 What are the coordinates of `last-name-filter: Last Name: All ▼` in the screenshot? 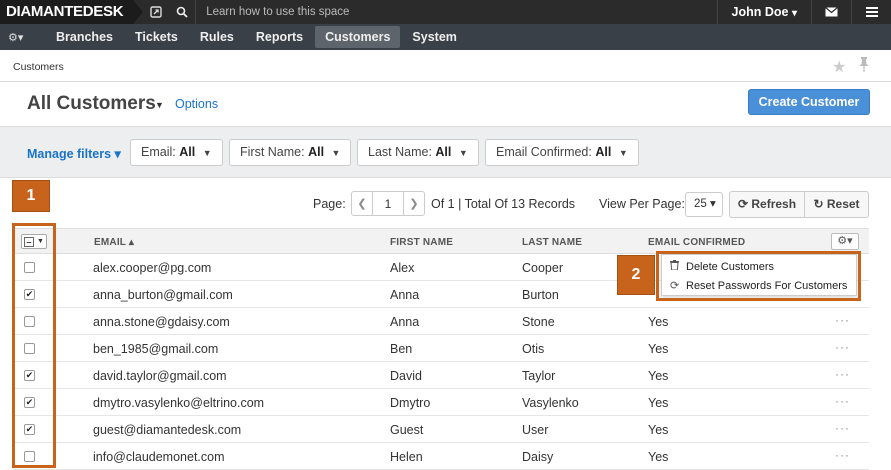 It's located at (418, 152).